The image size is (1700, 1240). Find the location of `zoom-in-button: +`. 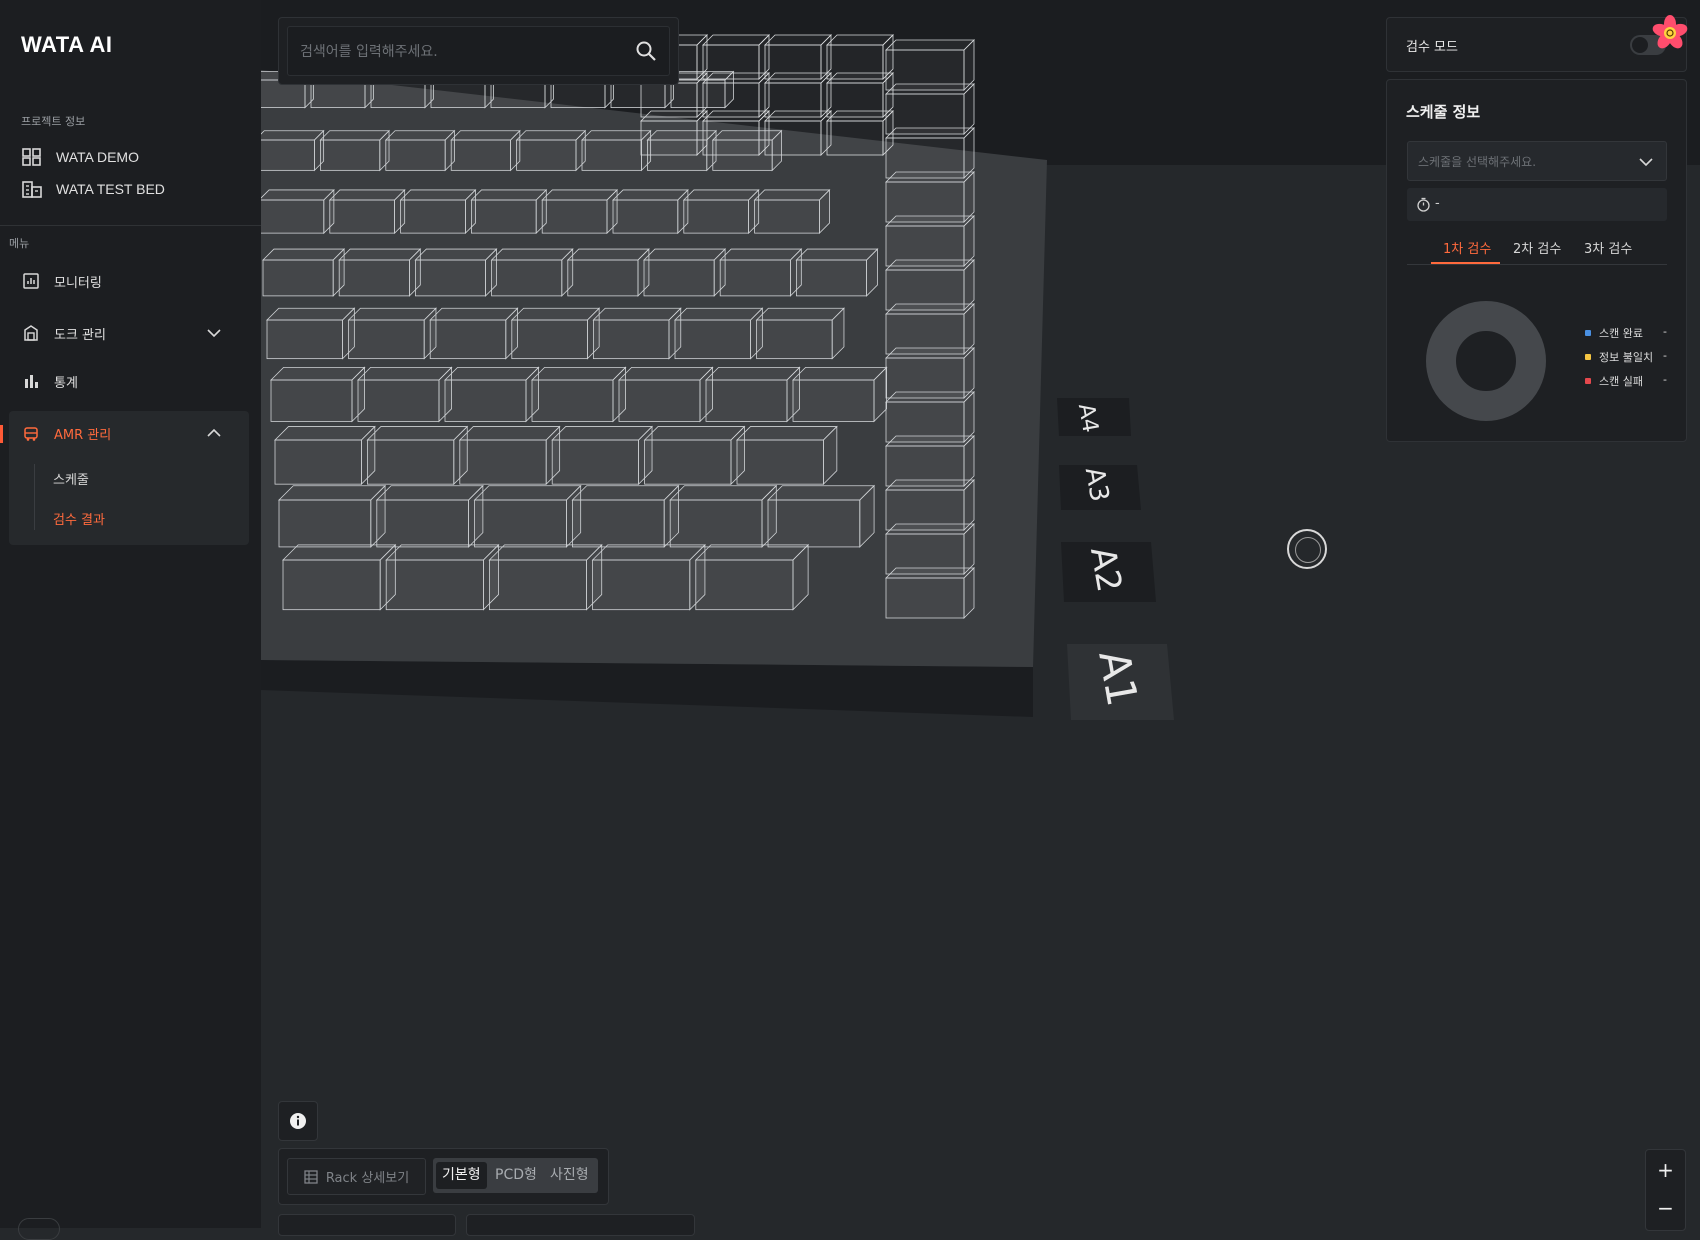

zoom-in-button: + is located at coordinates (1665, 1170).